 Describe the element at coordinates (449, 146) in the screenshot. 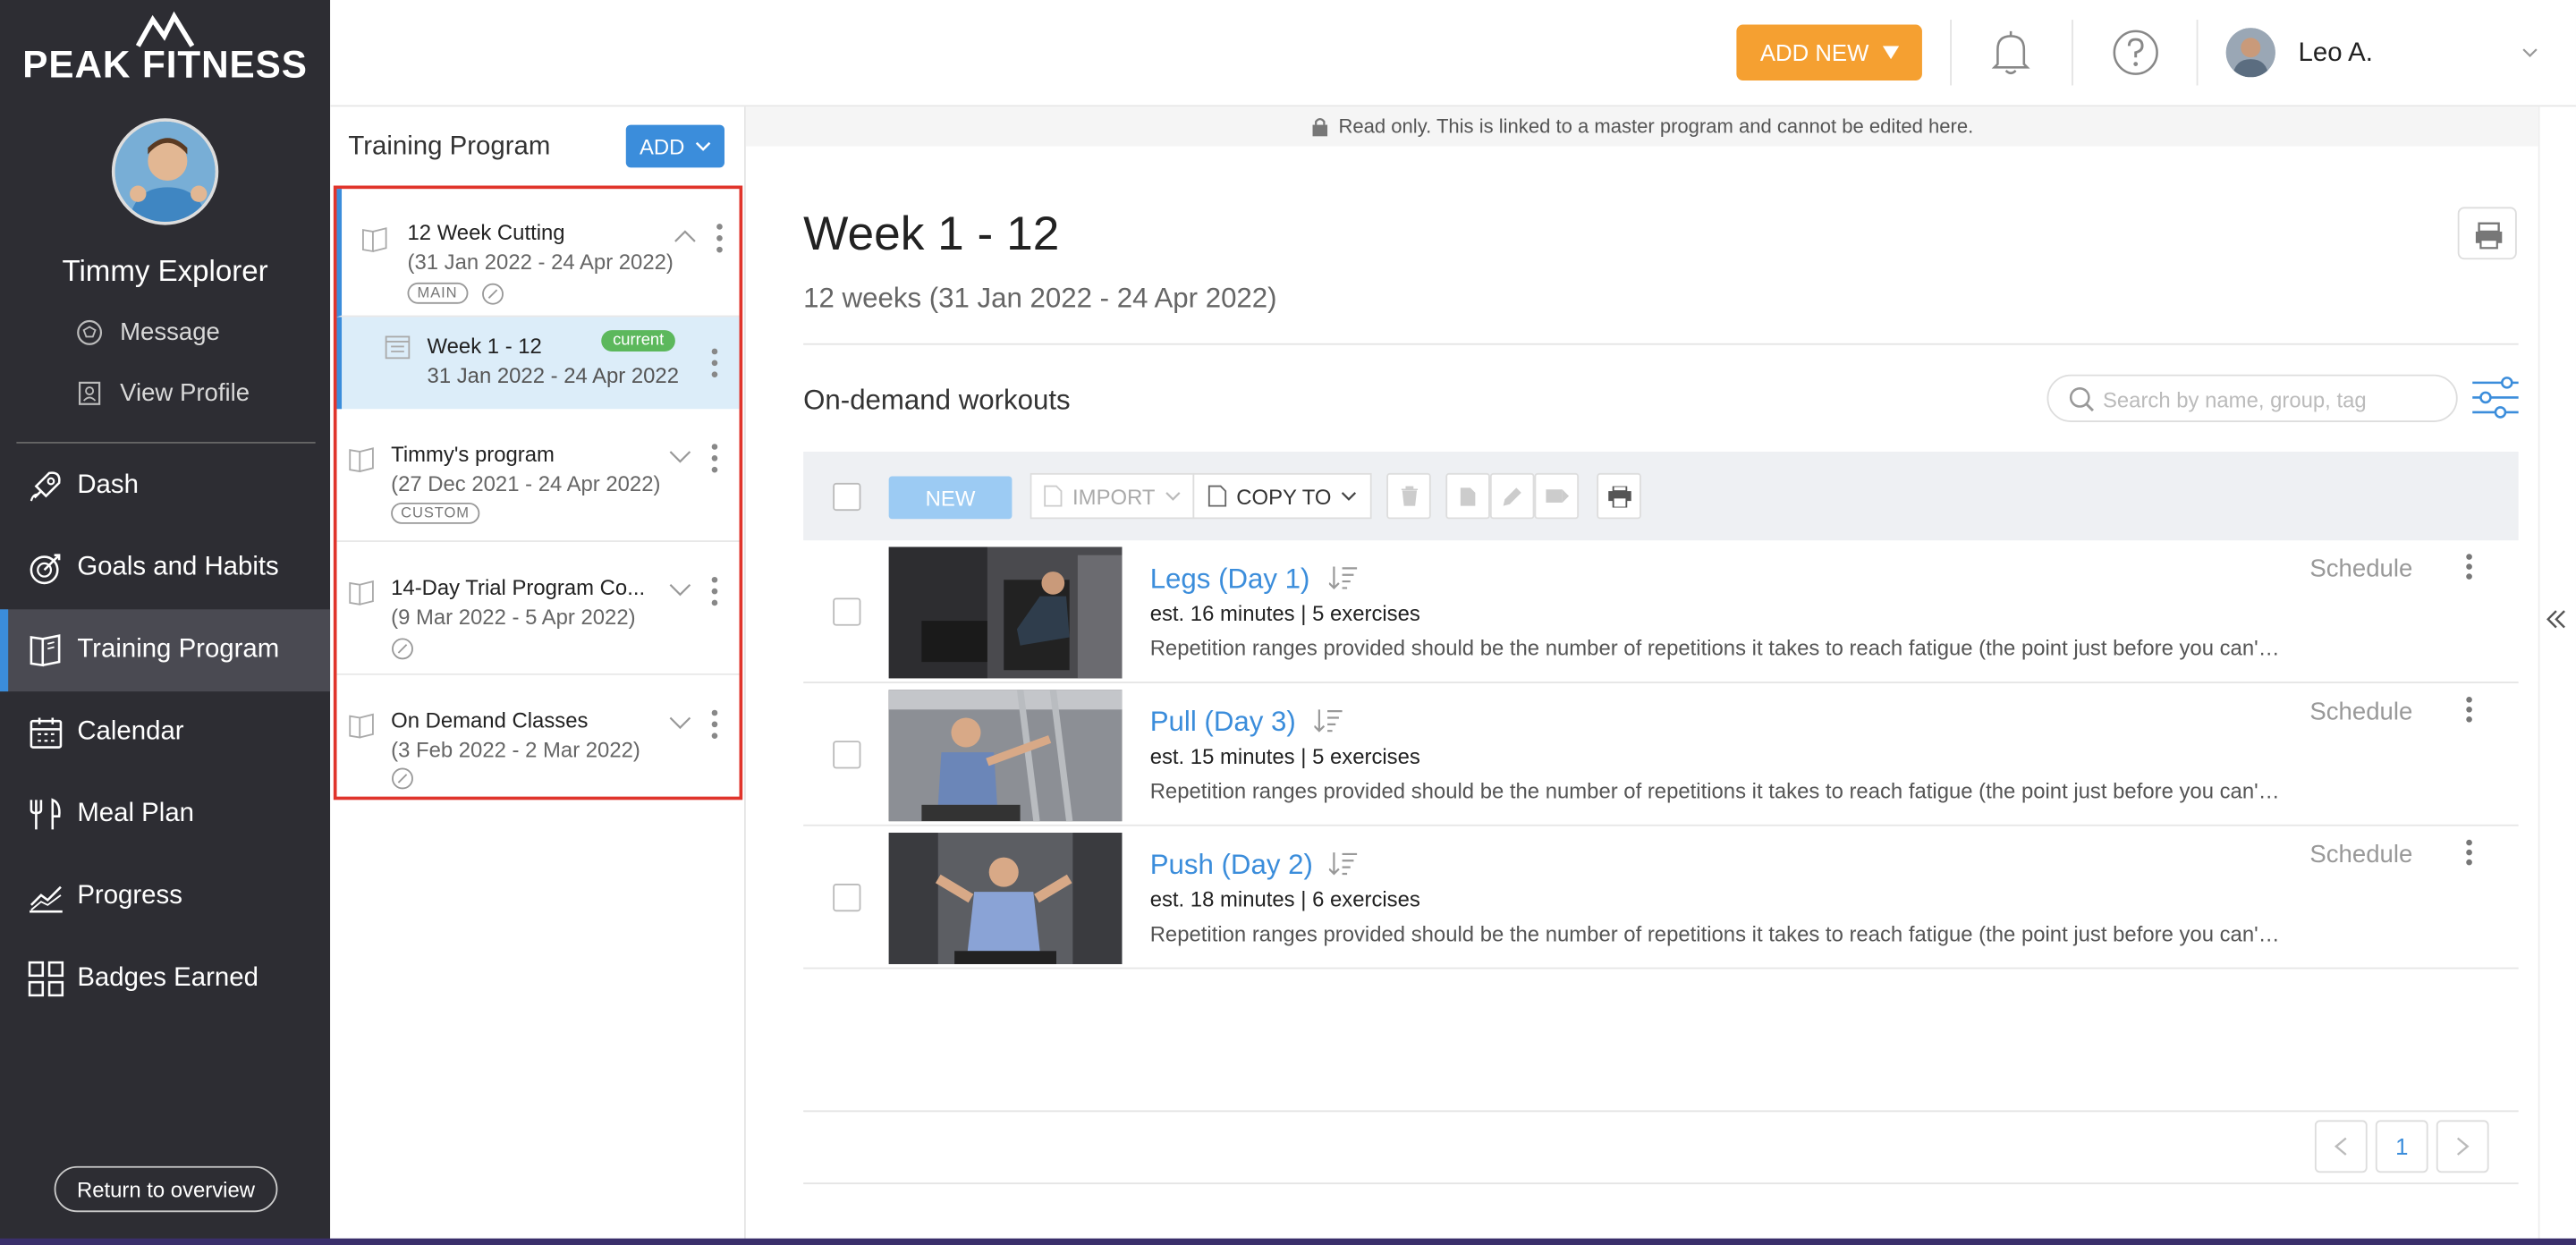

I see `panel-title: Training Program` at that location.